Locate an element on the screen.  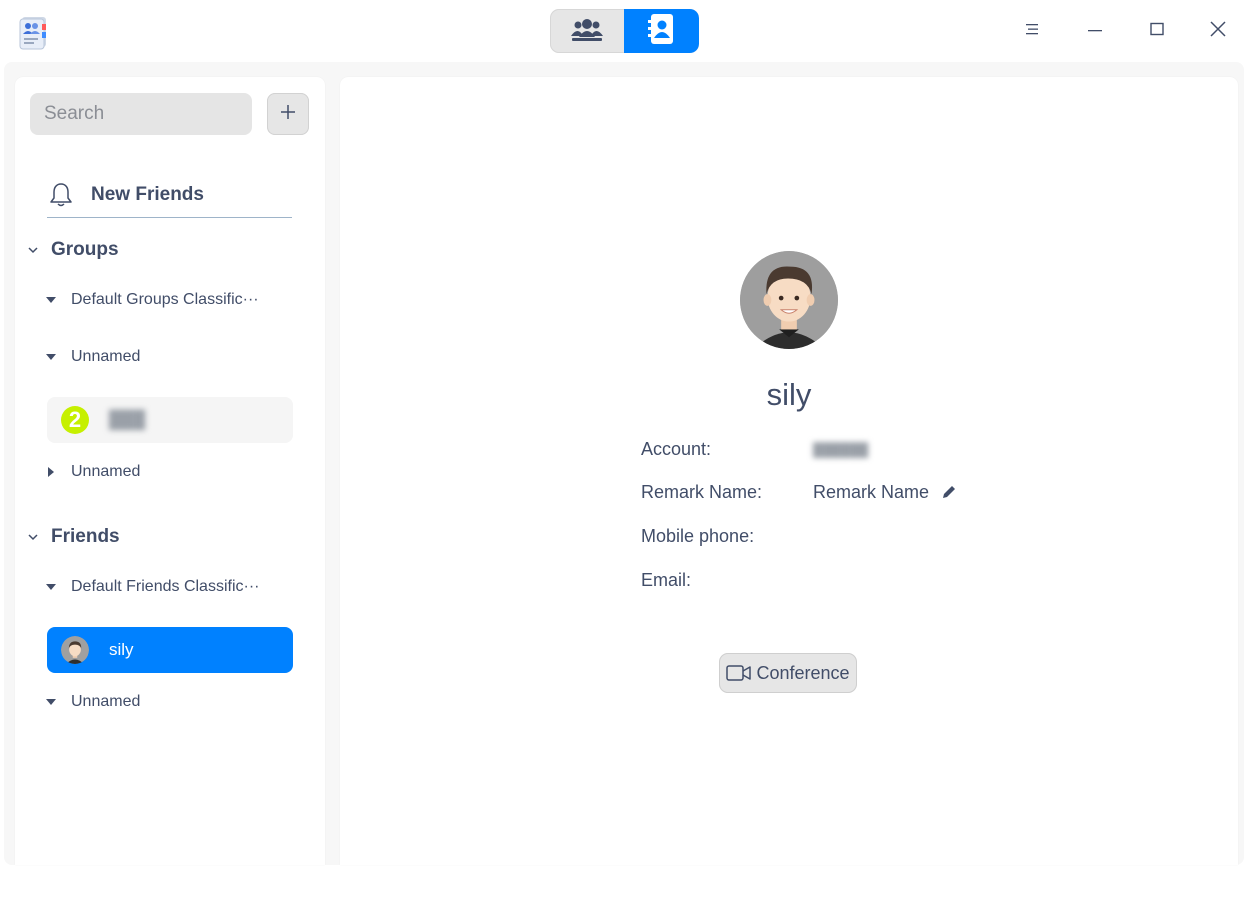
maximize-icon is located at coordinates (1157, 31).